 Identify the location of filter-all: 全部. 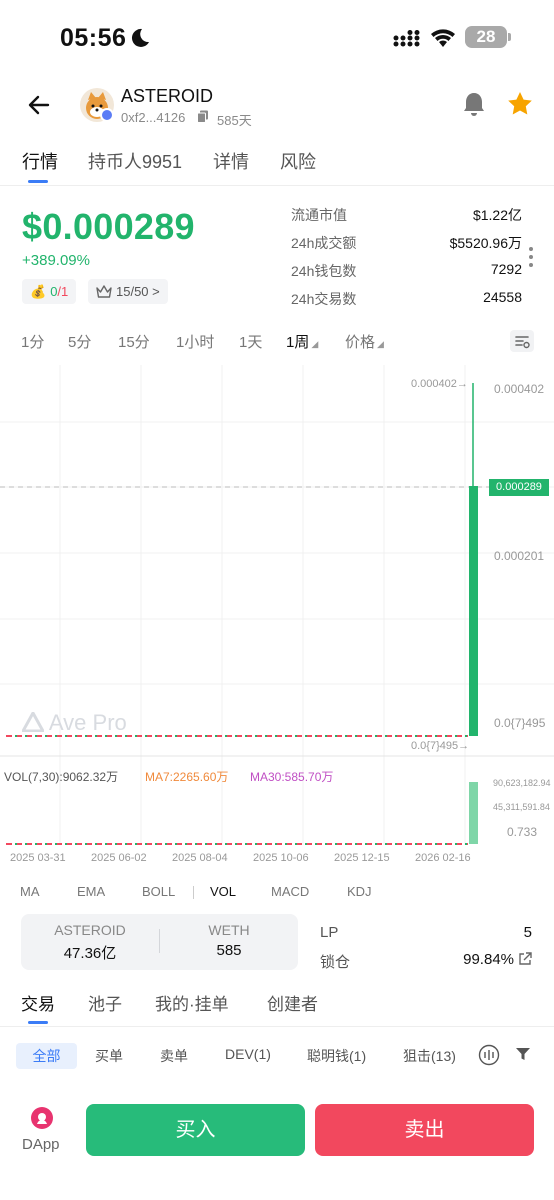
(46, 1056).